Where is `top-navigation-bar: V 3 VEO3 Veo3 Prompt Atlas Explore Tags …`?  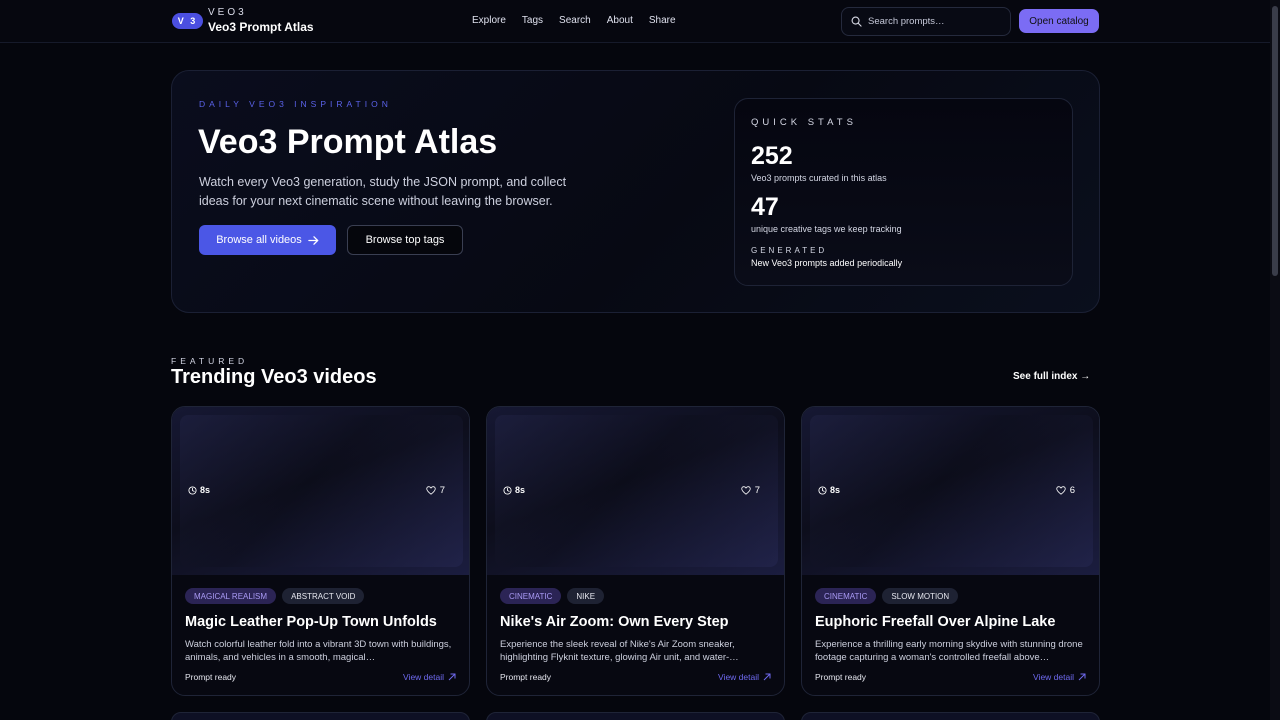 top-navigation-bar: V 3 VEO3 Veo3 Prompt Atlas Explore Tags … is located at coordinates (635, 21).